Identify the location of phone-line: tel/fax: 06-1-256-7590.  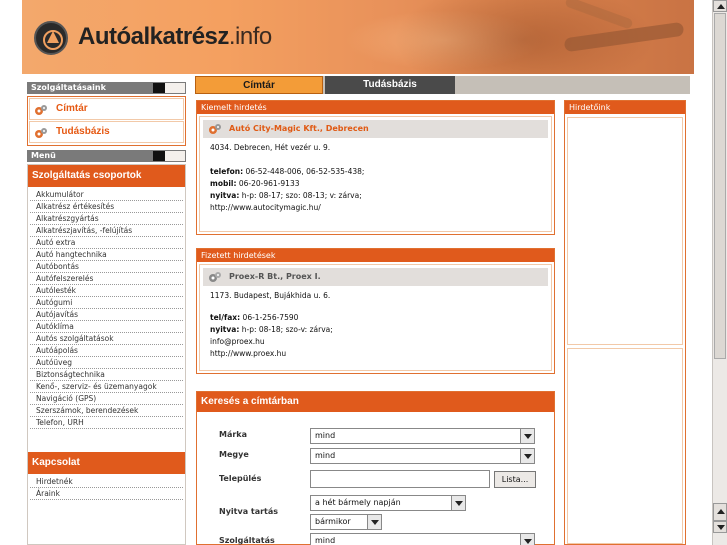
(254, 317).